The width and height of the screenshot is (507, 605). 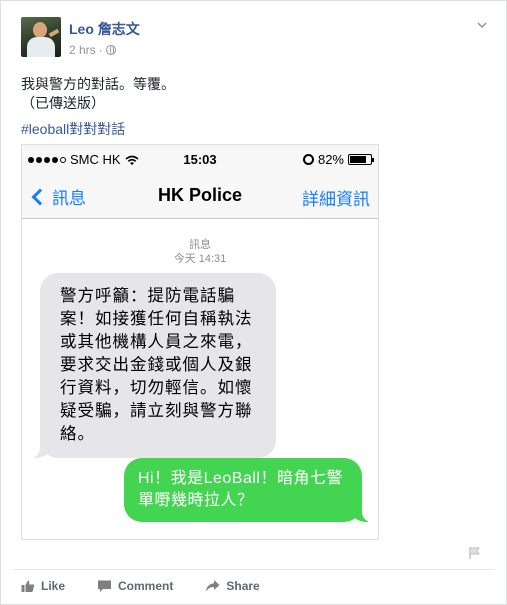 What do you see at coordinates (41, 47) in the screenshot?
I see `avatar-shirt` at bounding box center [41, 47].